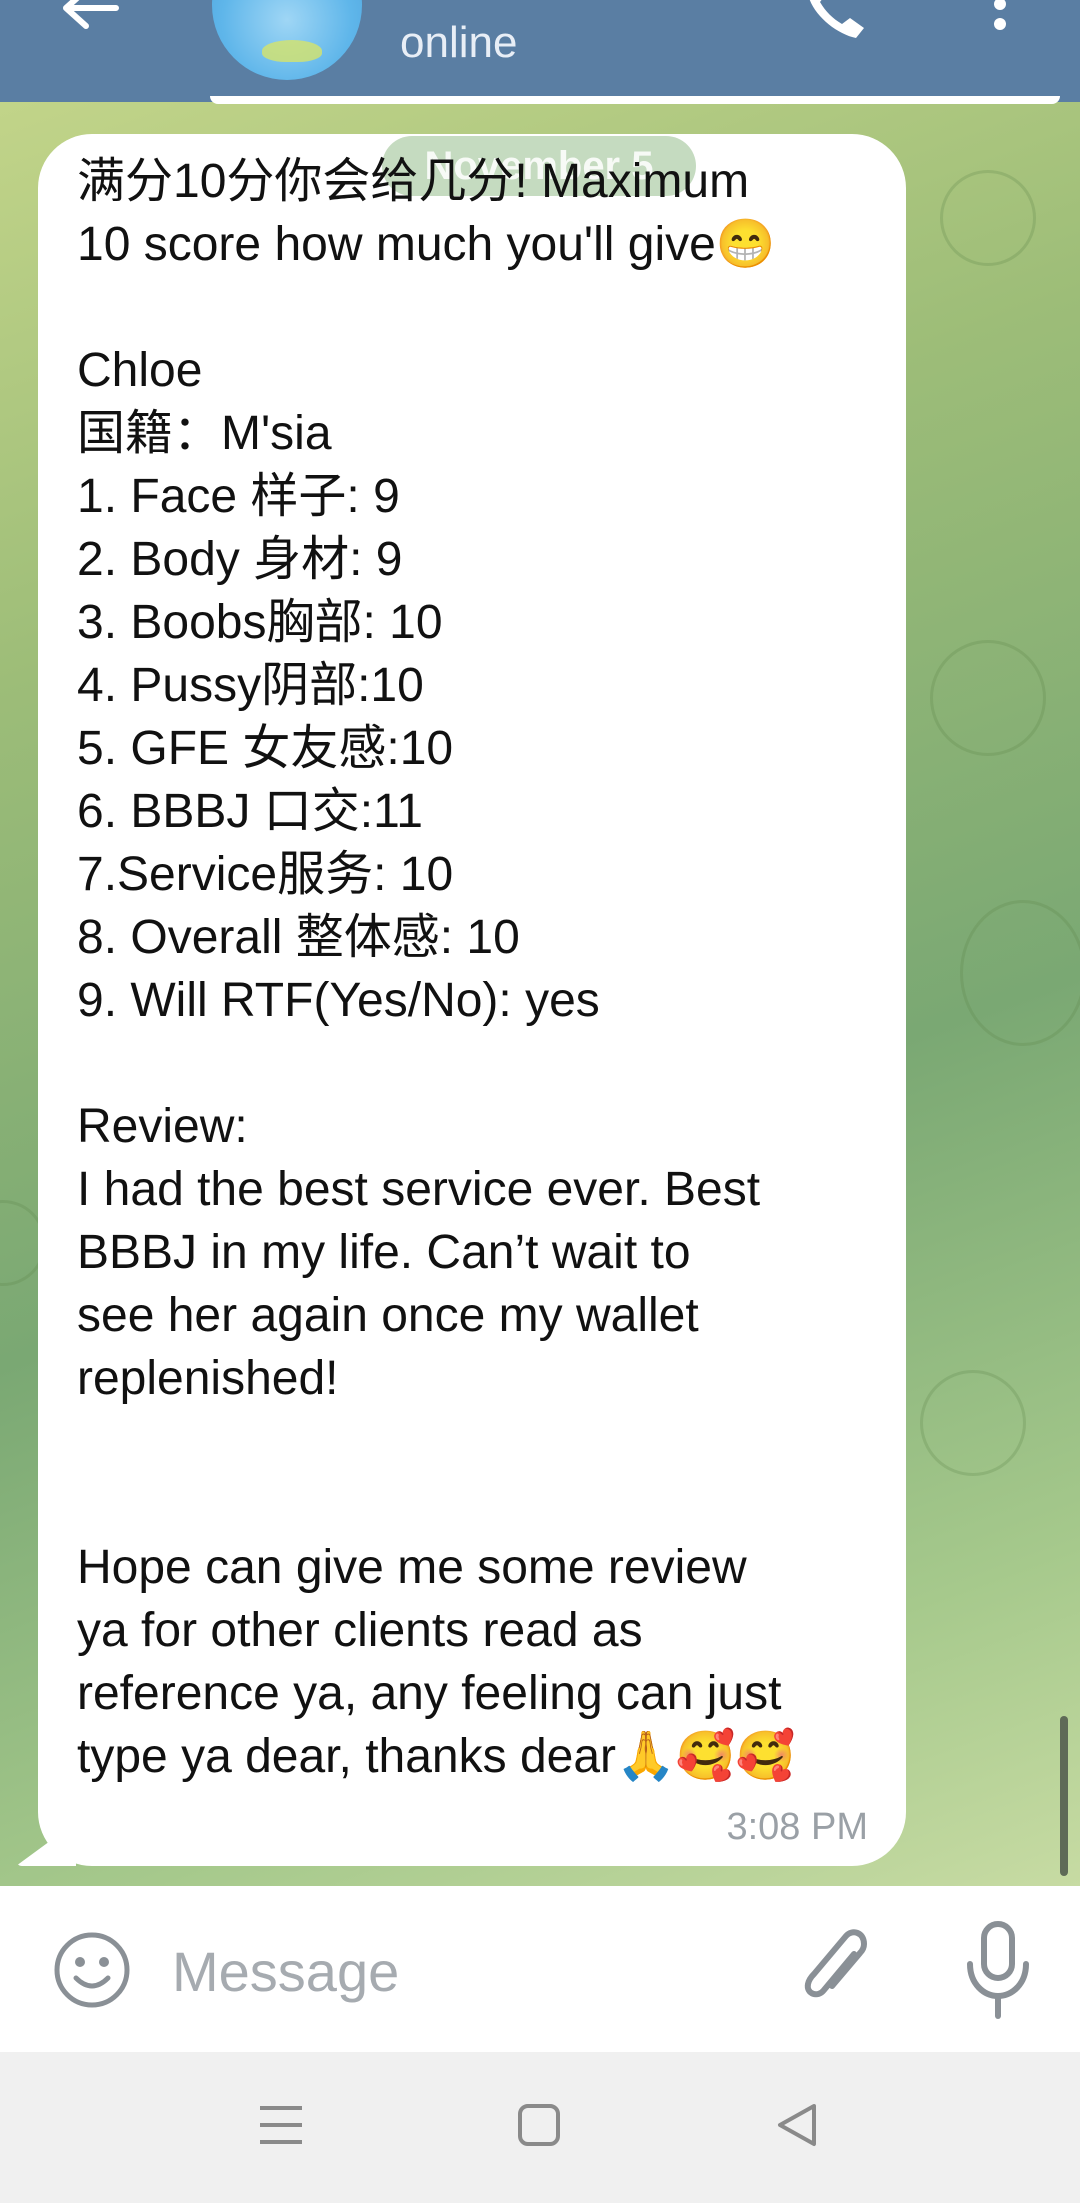  What do you see at coordinates (452, 1971) in the screenshot?
I see `message-input` at bounding box center [452, 1971].